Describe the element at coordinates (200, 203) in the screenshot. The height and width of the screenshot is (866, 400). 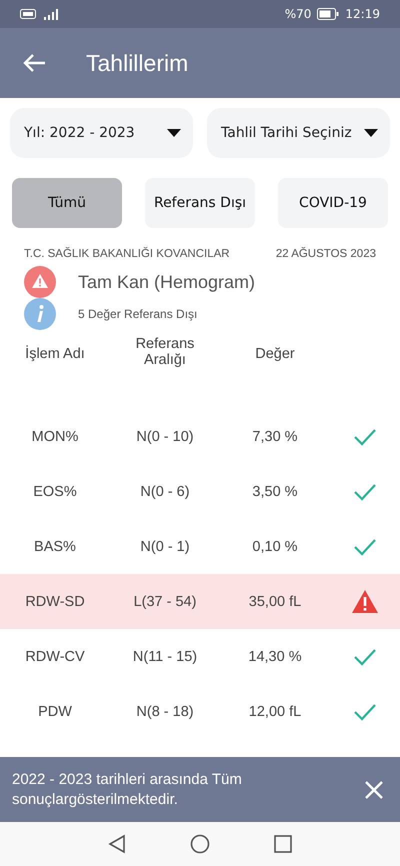
I see `filter-tab: Referans Dışı` at that location.